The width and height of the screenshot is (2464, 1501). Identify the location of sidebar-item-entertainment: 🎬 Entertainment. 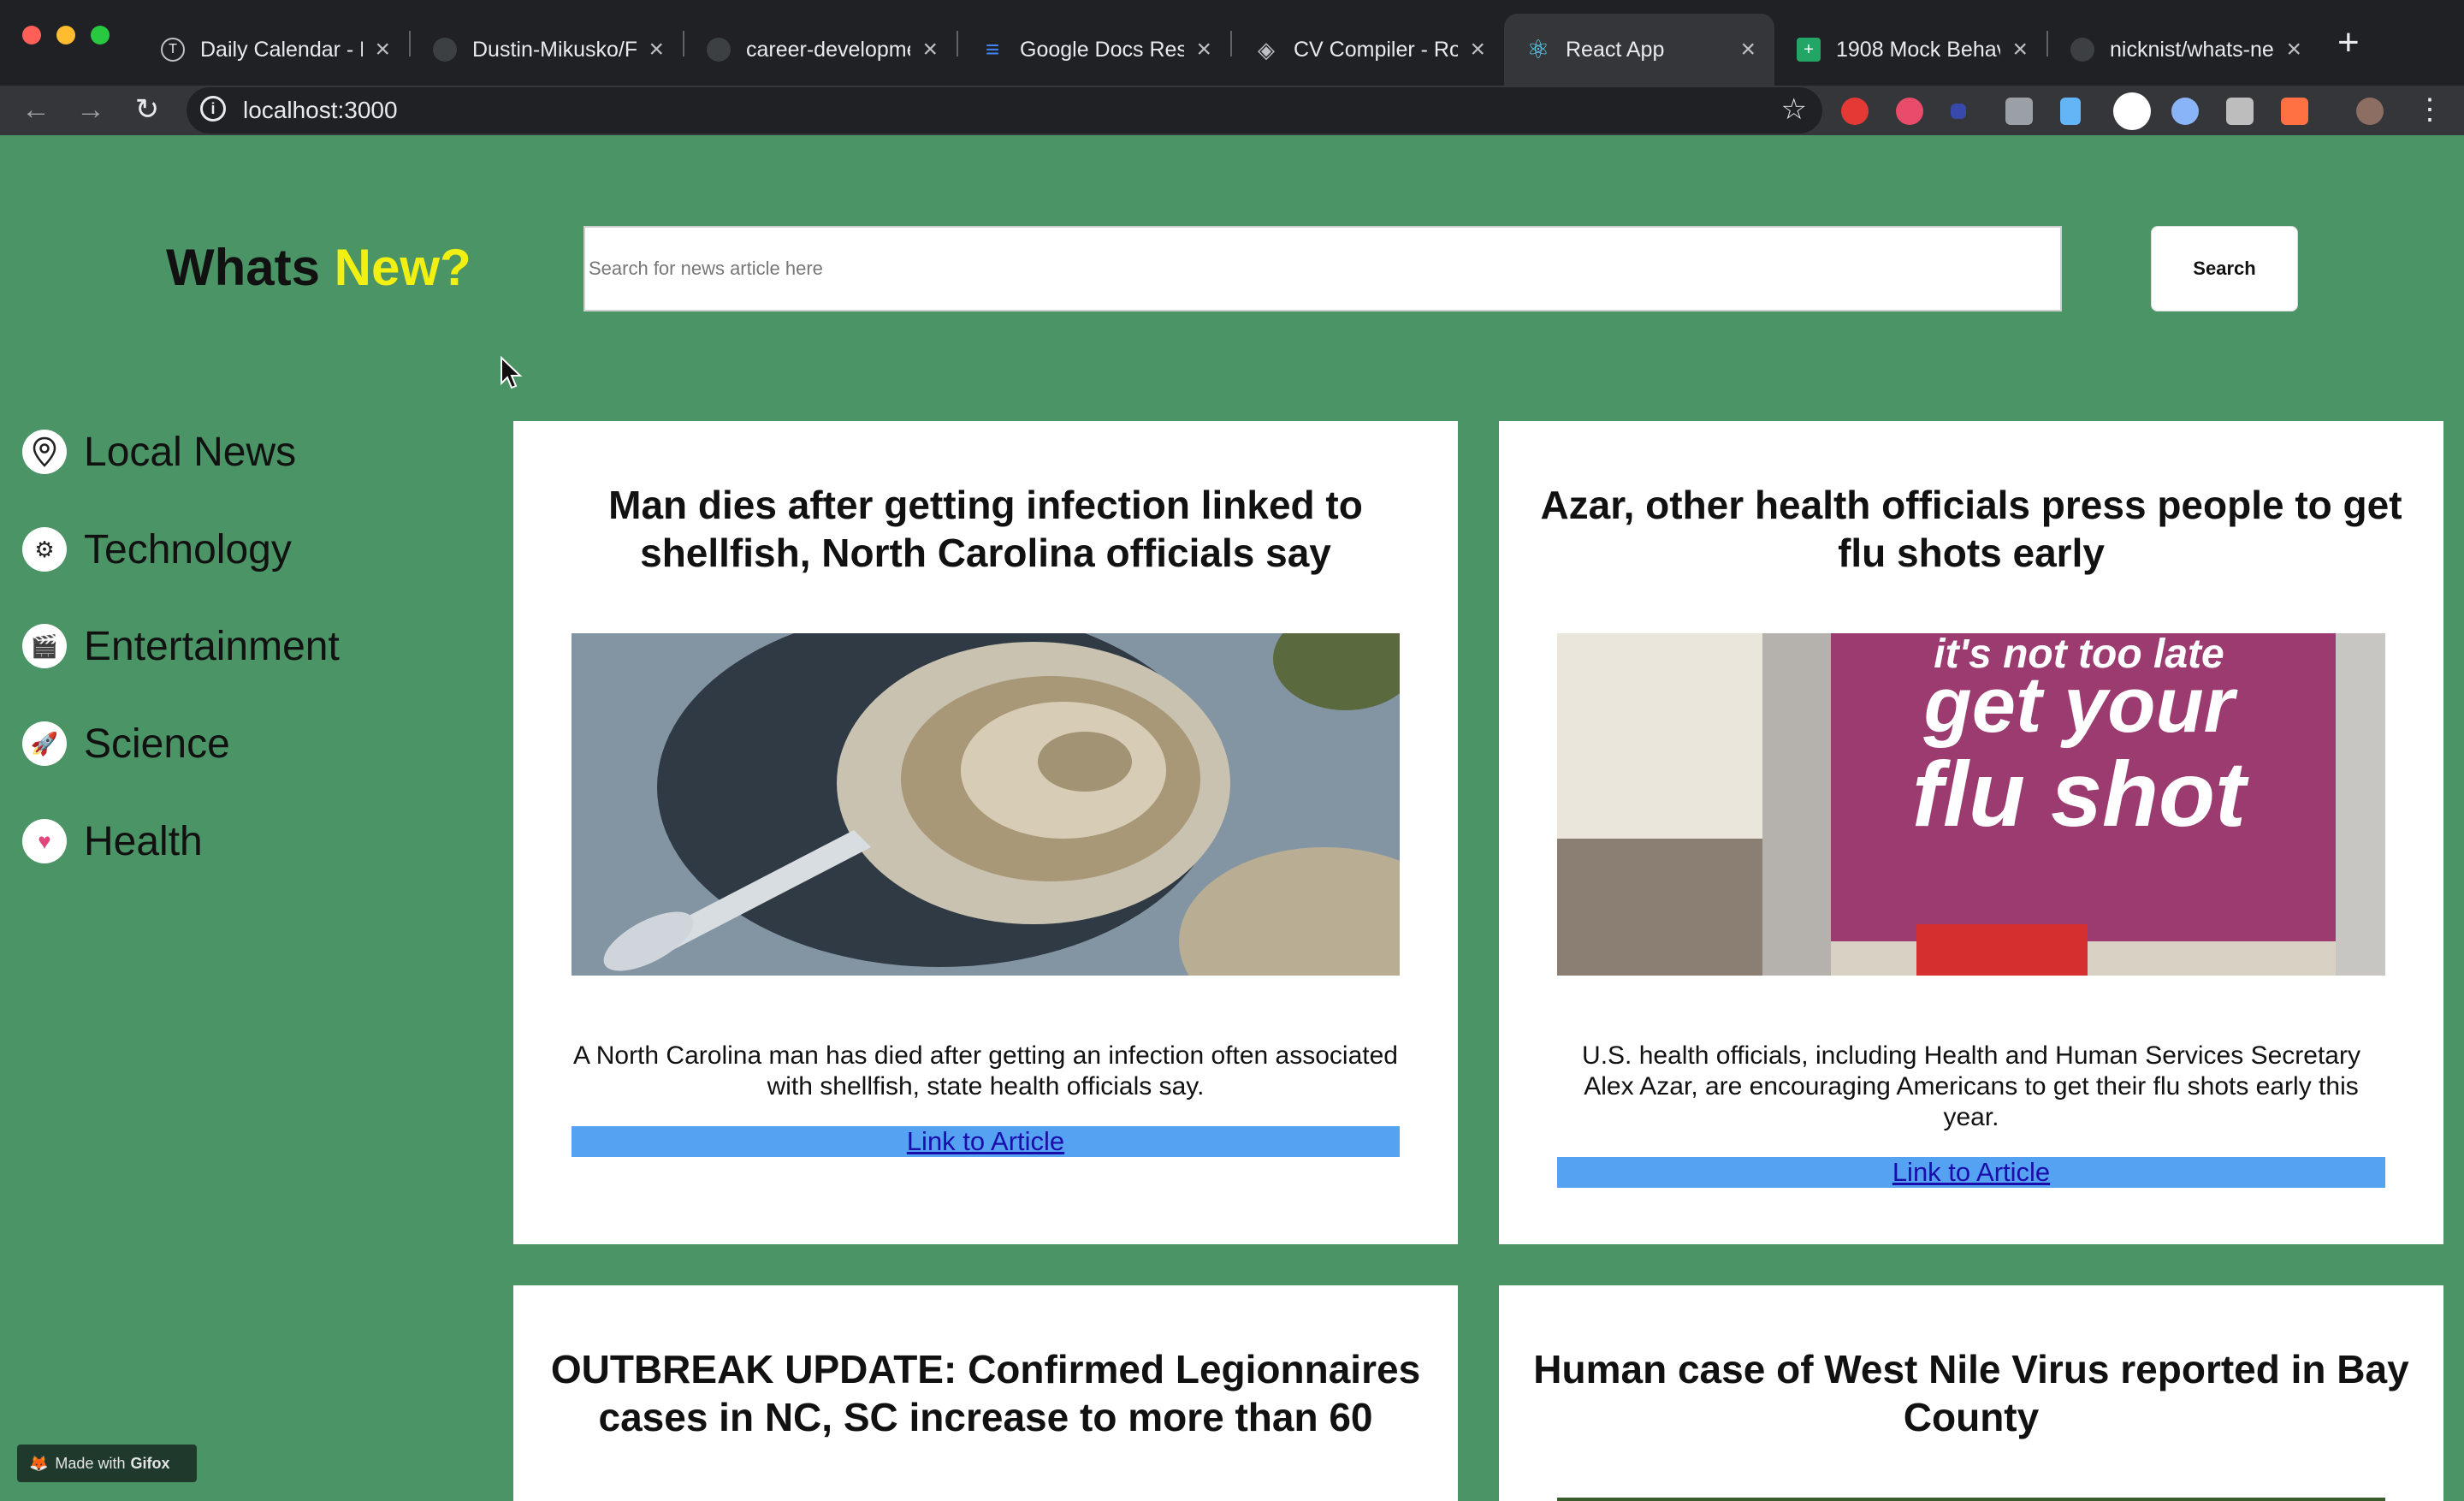
(181, 646).